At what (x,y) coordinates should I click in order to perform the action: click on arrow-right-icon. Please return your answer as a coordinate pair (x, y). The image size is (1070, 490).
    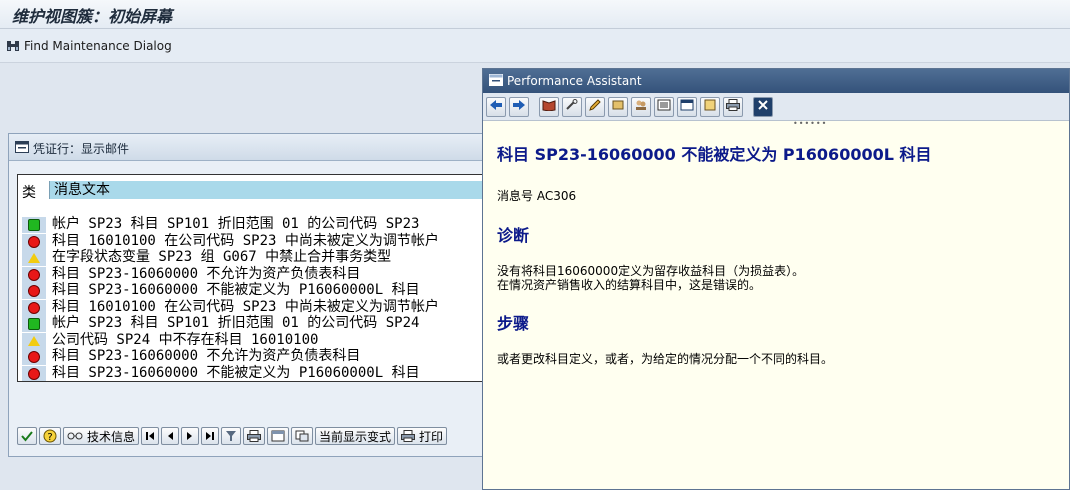
    Looking at the image, I should click on (519, 106).